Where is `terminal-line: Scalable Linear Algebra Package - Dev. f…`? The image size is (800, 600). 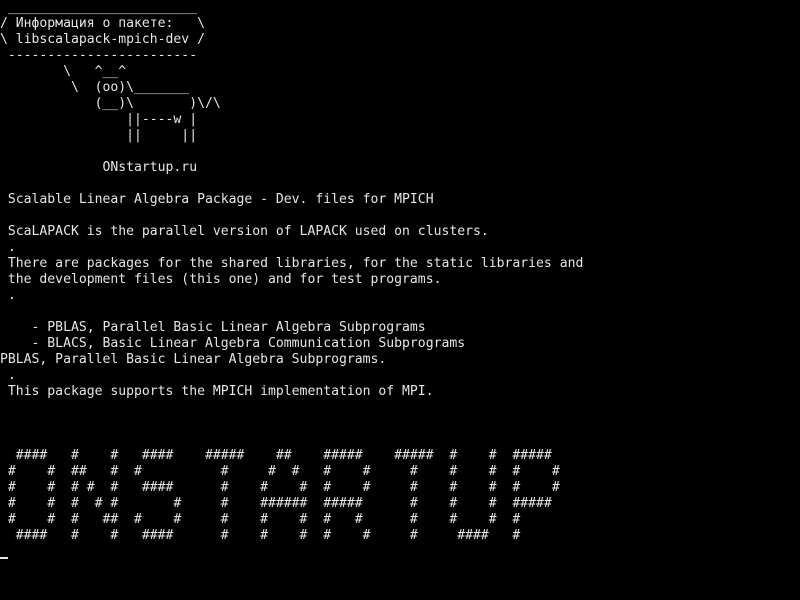 terminal-line: Scalable Linear Algebra Package - Dev. f… is located at coordinates (217, 199).